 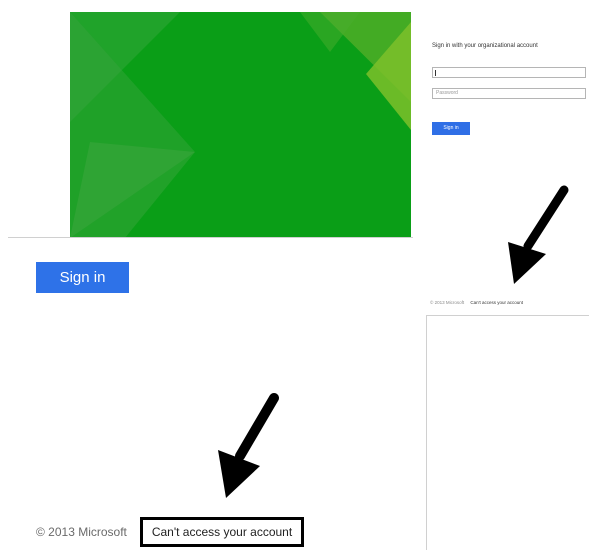 I want to click on copyright-text: © 2013 Microsoft, so click(x=81, y=532).